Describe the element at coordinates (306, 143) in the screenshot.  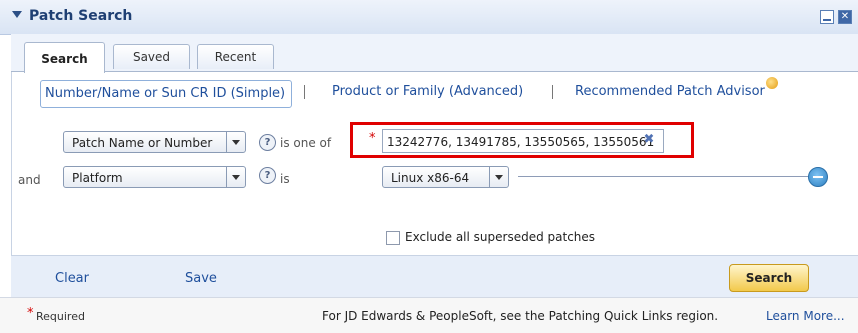
I see `operator-label: is one of` at that location.